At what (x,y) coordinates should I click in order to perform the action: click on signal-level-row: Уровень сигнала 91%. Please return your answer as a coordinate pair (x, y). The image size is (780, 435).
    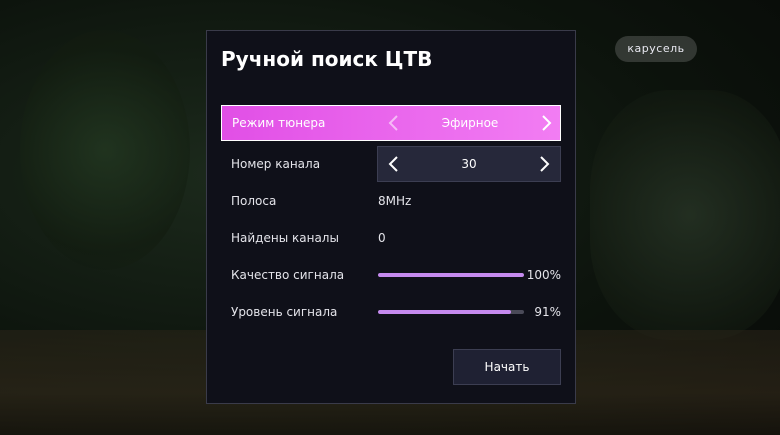
    Looking at the image, I should click on (391, 312).